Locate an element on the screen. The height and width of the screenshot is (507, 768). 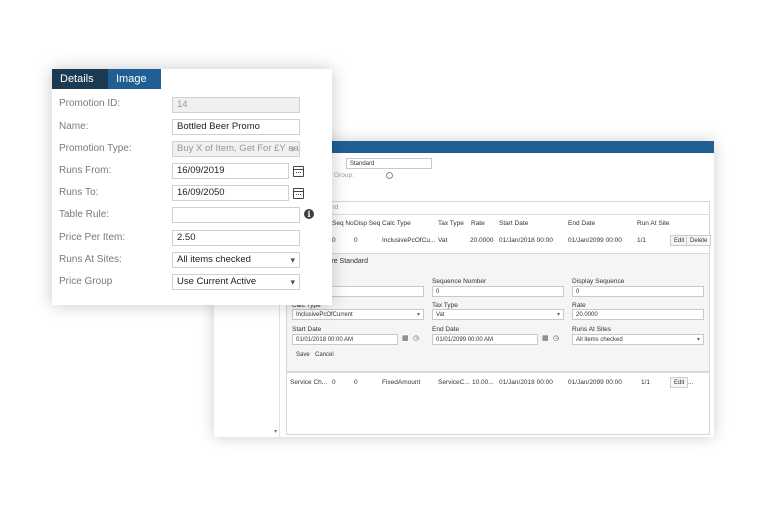
runs-to-input: 16/09/2050 is located at coordinates (230, 193).